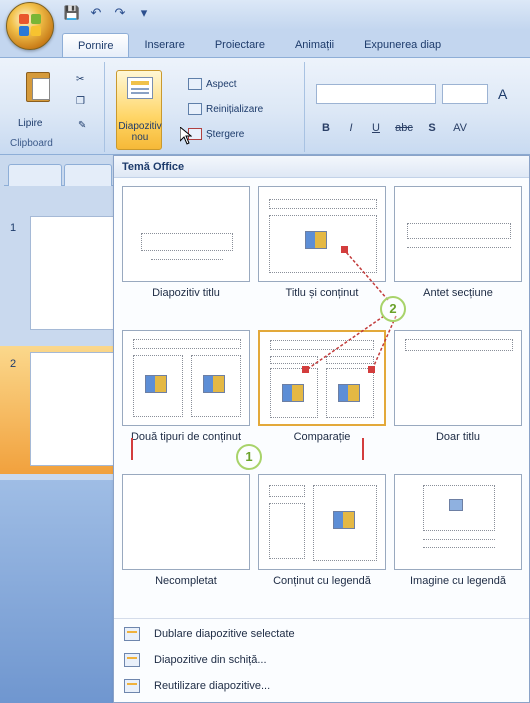 The width and height of the screenshot is (530, 703). Describe the element at coordinates (80, 101) in the screenshot. I see `copy-icon: ❐` at that location.